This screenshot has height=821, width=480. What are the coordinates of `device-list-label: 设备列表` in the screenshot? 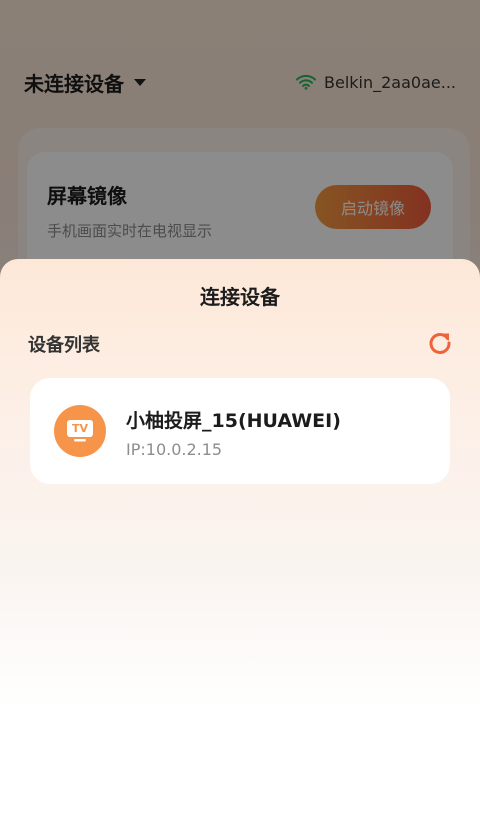 It's located at (64, 345).